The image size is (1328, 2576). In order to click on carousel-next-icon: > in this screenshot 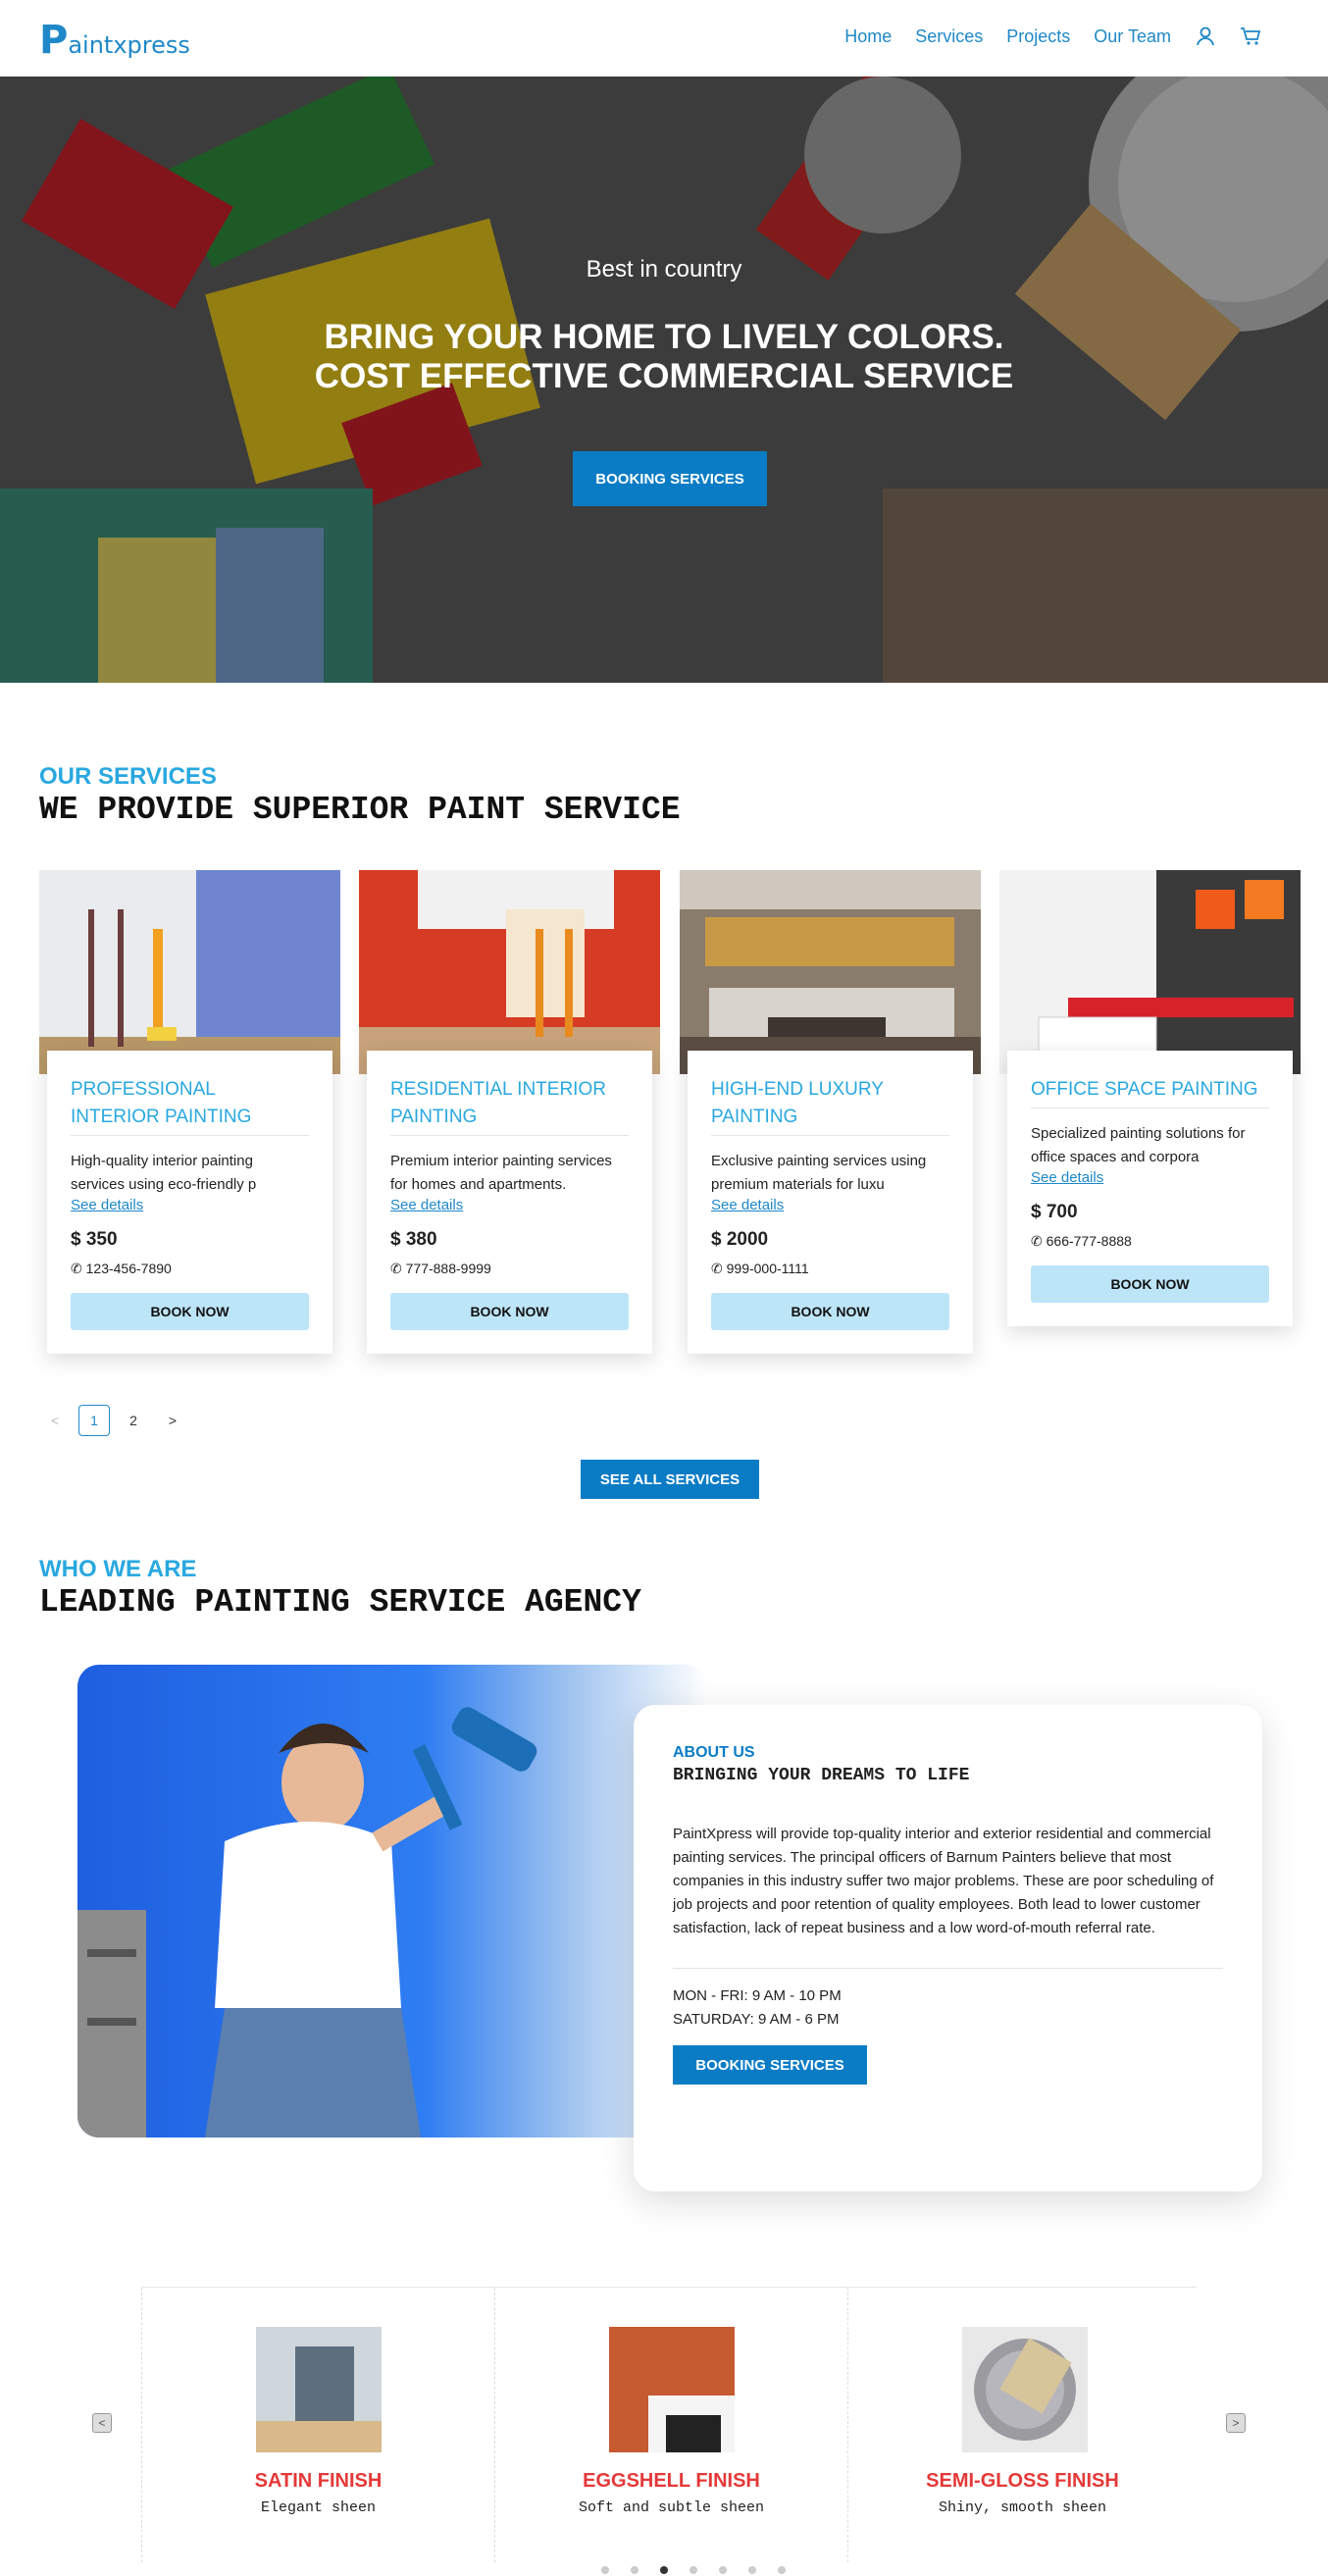, I will do `click(1236, 2423)`.